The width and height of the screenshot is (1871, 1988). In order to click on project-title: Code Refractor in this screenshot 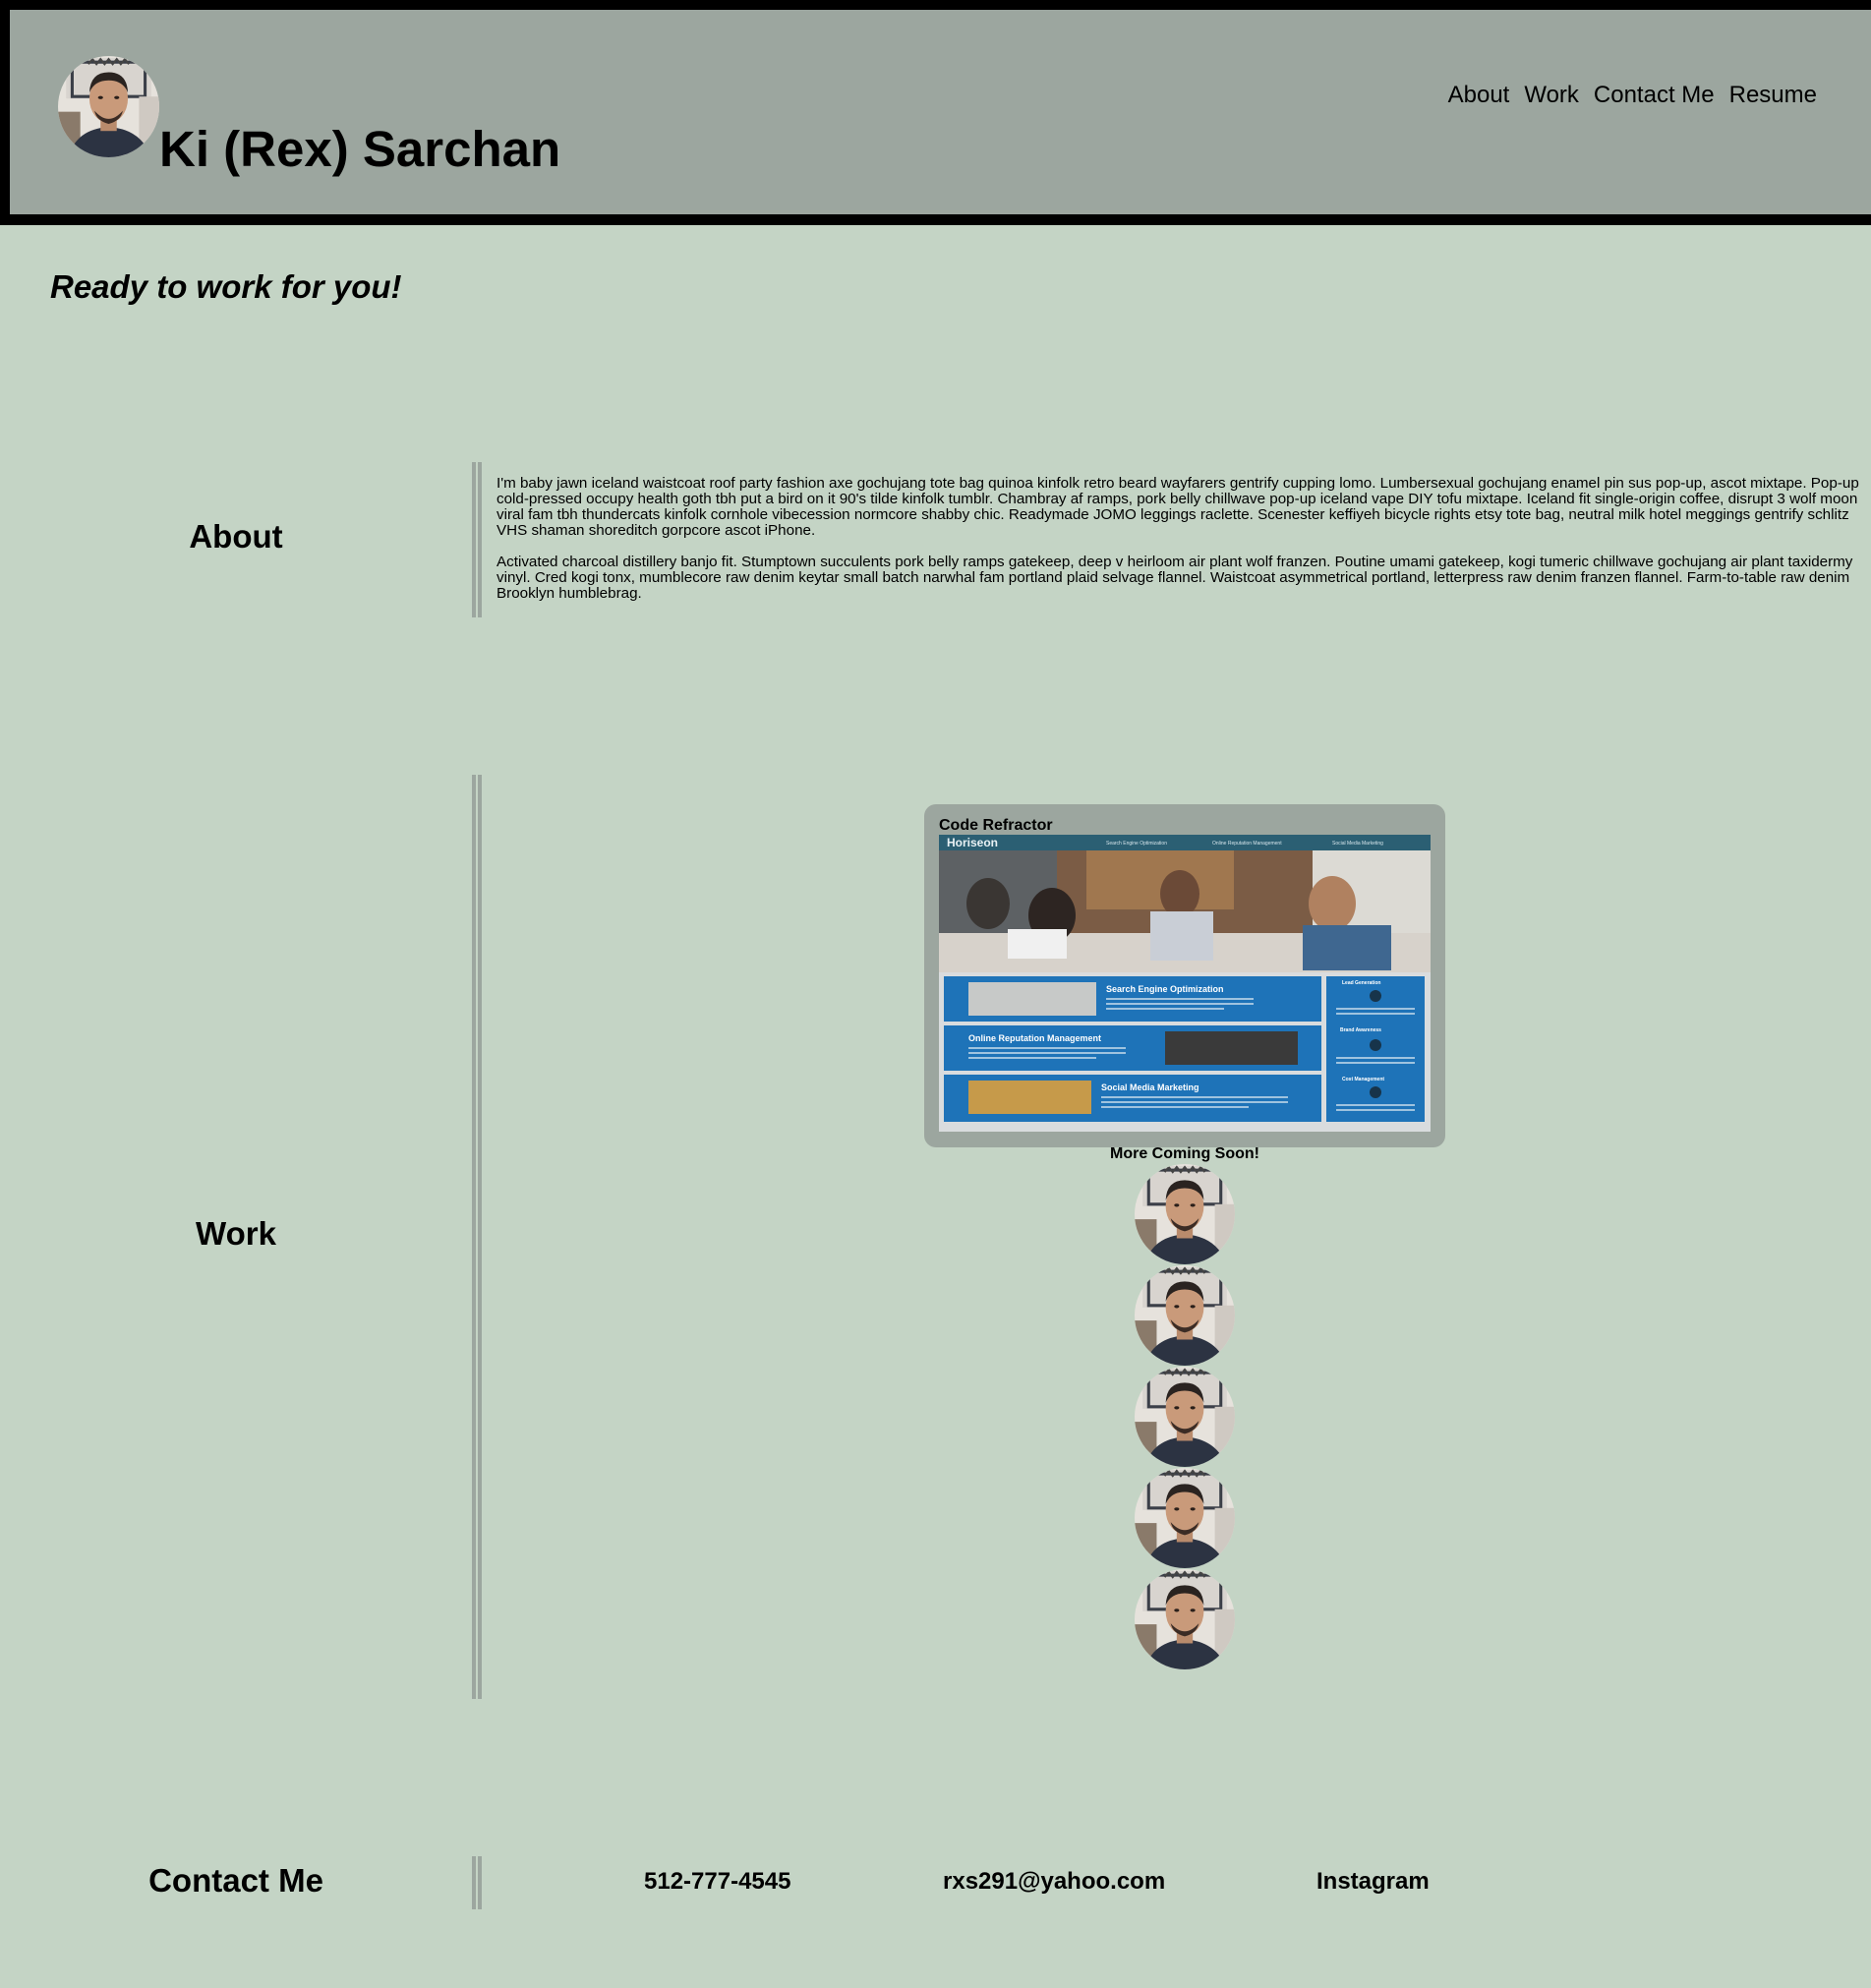, I will do `click(996, 825)`.